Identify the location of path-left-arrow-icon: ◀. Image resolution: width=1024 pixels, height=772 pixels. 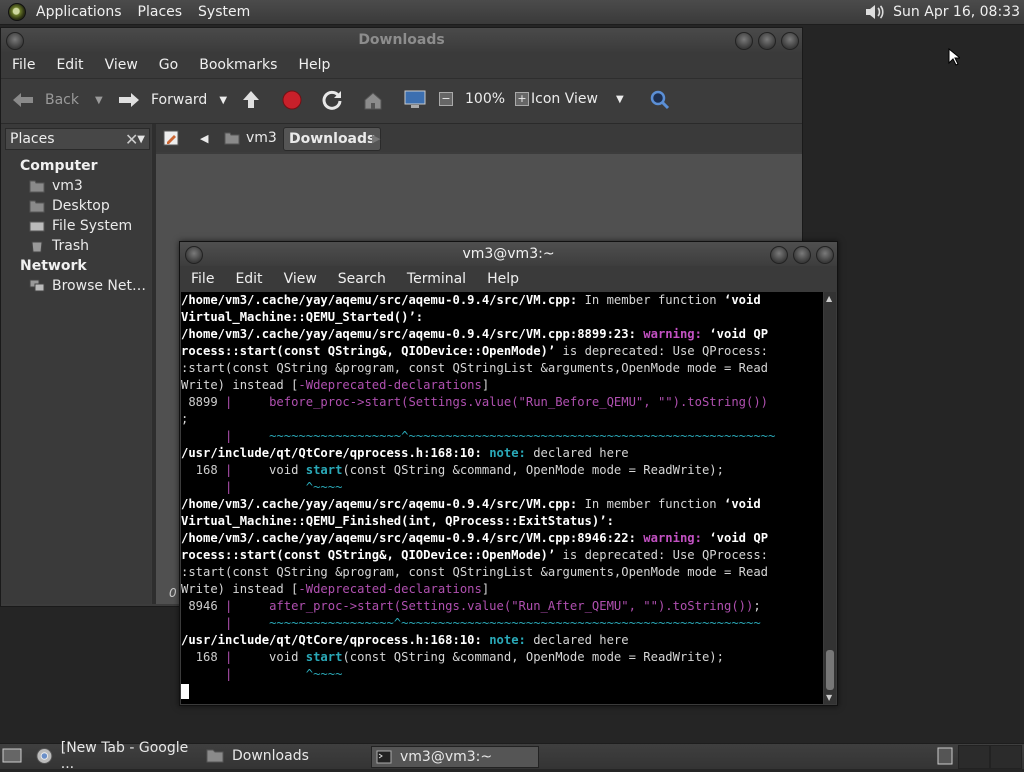
(204, 138).